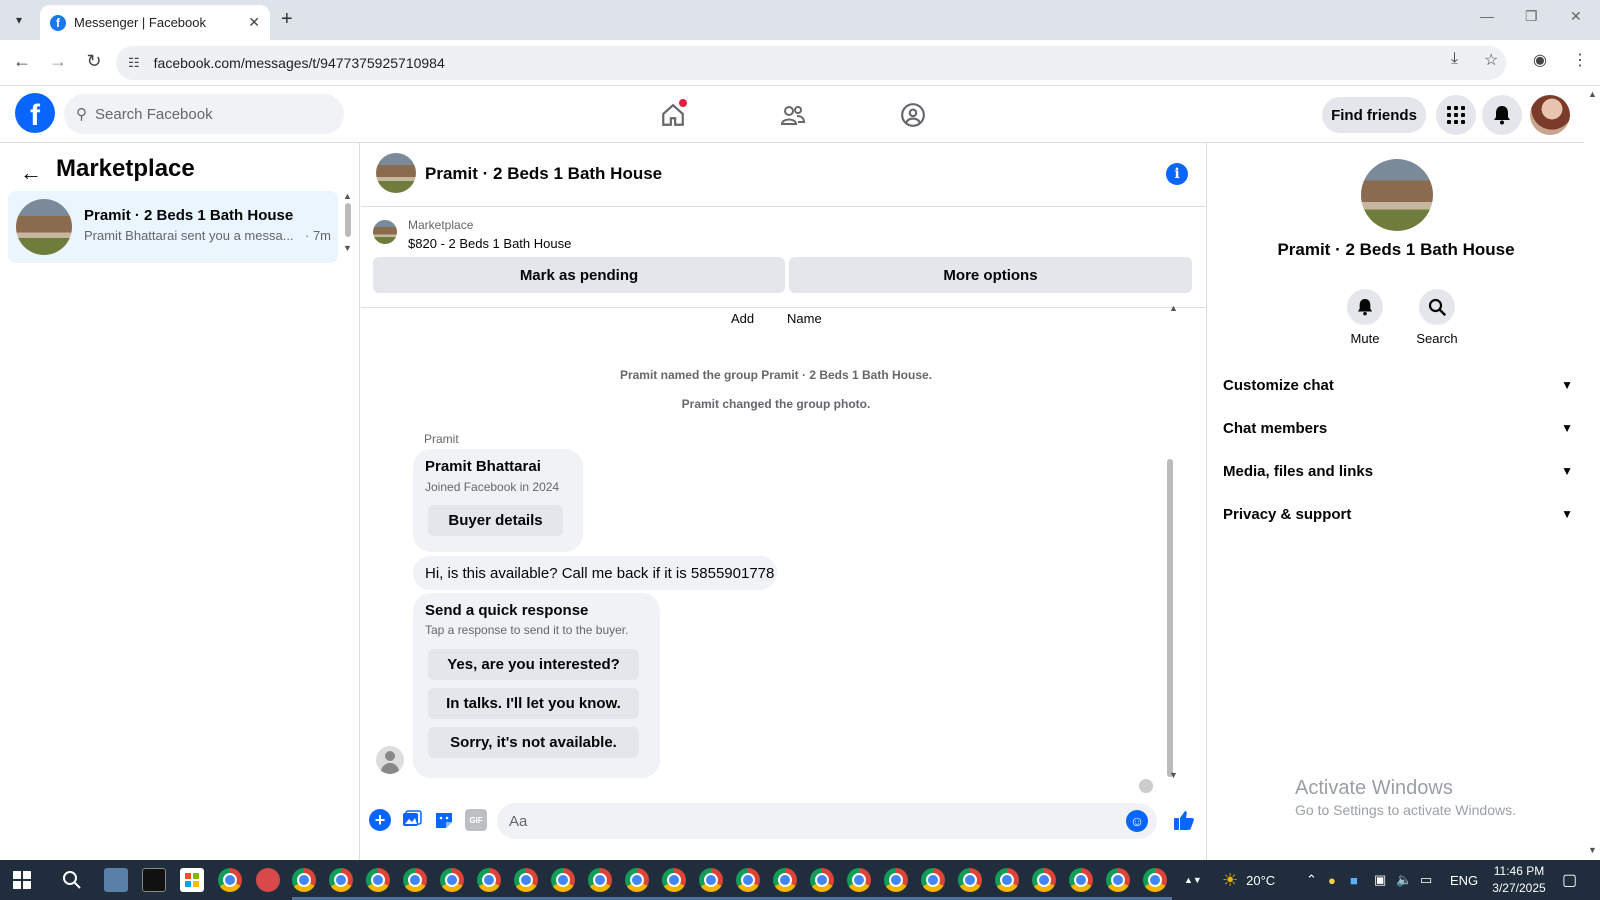  I want to click on browser-menu-icon: ⋮, so click(1580, 60).